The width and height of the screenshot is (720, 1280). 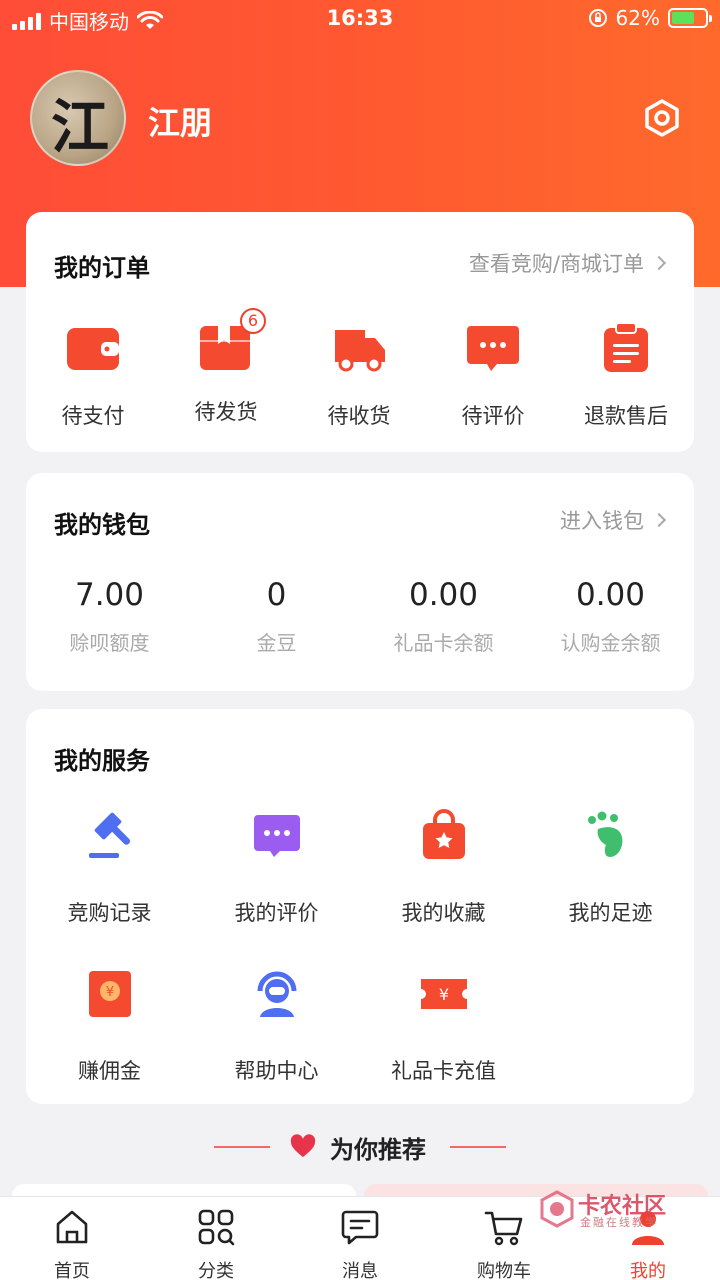 I want to click on username: 江朋, so click(x=180, y=121).